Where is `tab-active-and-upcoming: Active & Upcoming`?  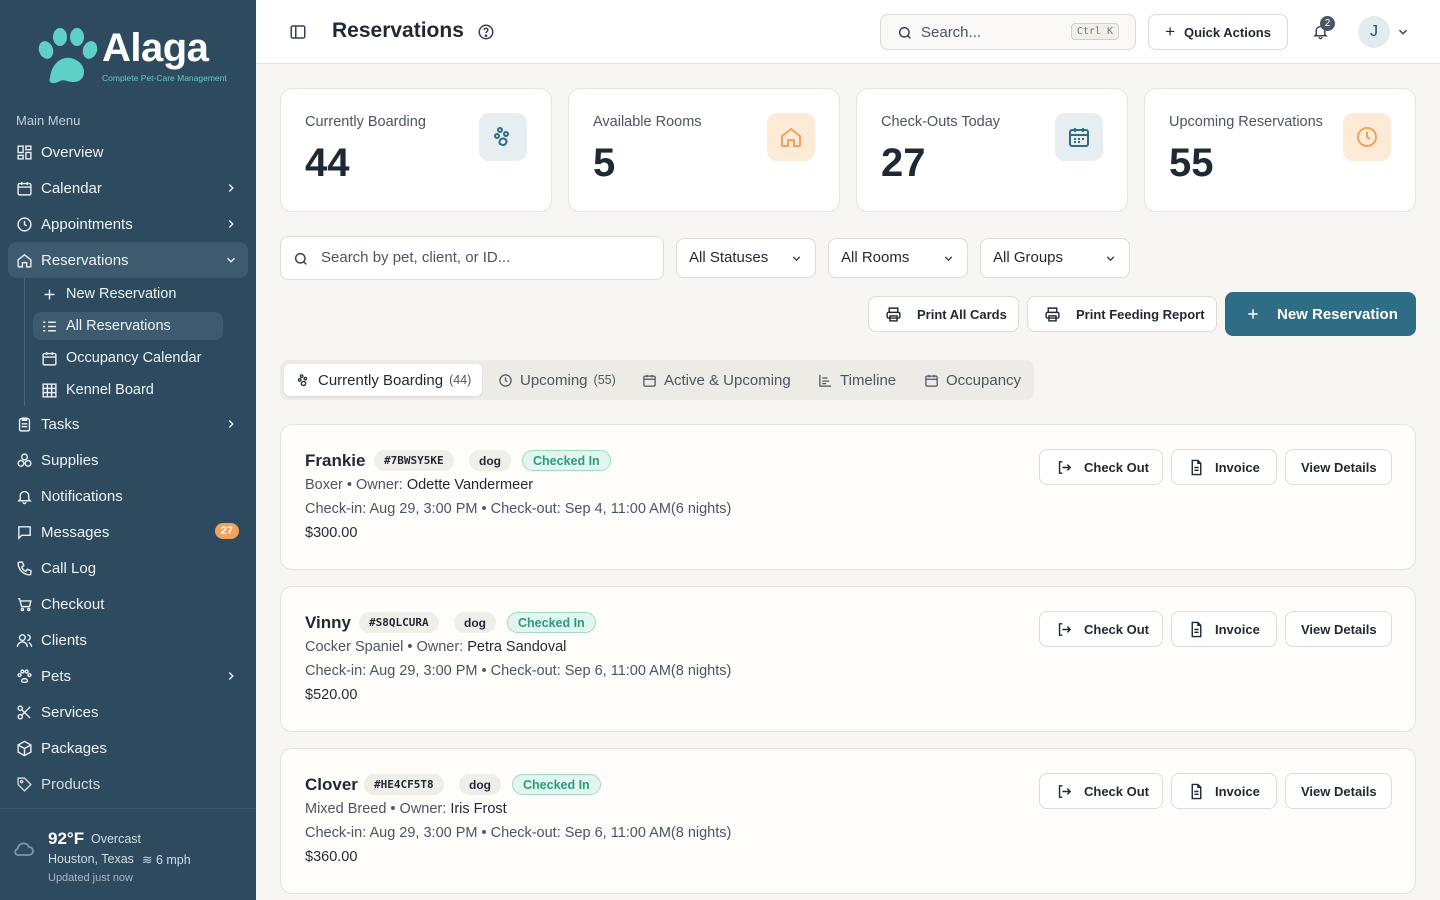 tab-active-and-upcoming: Active & Upcoming is located at coordinates (715, 380).